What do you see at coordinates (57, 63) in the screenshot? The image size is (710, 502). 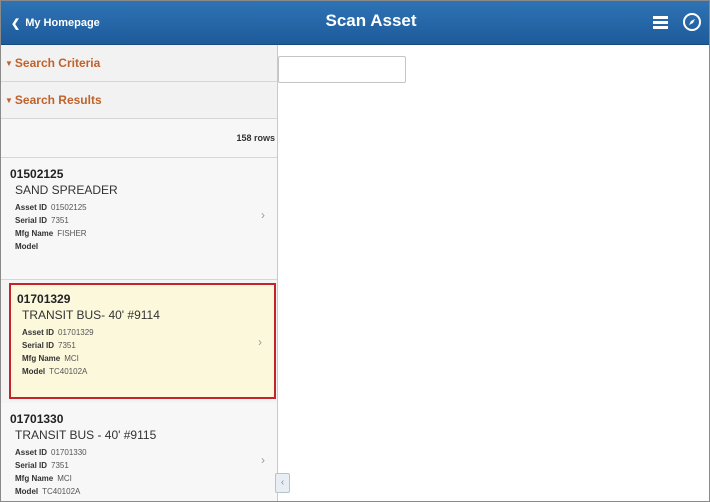 I see `search-criteria-label: Search Criteria` at bounding box center [57, 63].